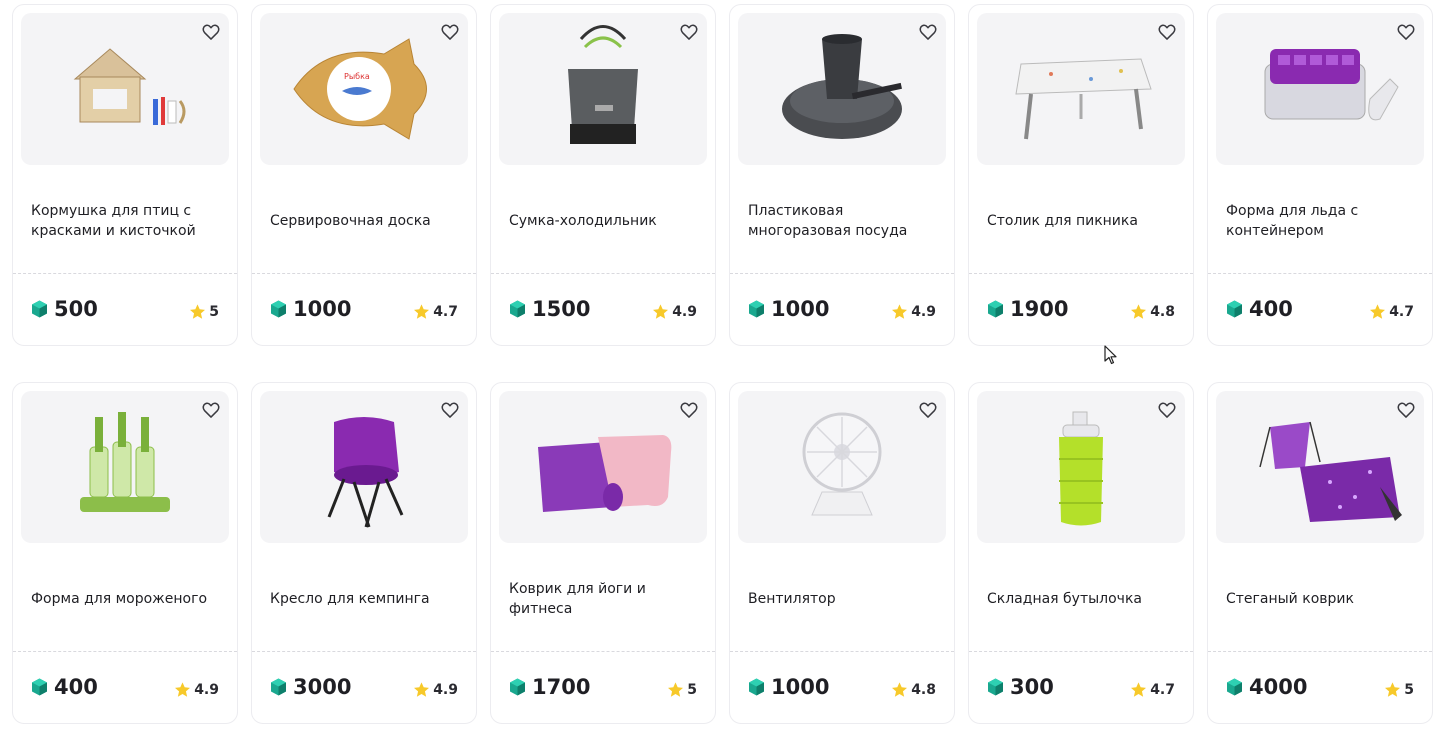 Image resolution: width=1451 pixels, height=742 pixels. Describe the element at coordinates (1020, 687) in the screenshot. I see `product-price: 300` at that location.